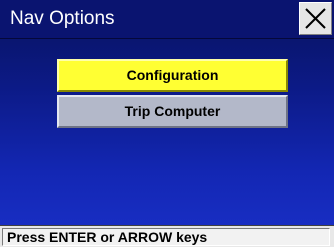 This screenshot has width=334, height=247. What do you see at coordinates (172, 111) in the screenshot?
I see `trip-computer-button: Trip Computer` at bounding box center [172, 111].